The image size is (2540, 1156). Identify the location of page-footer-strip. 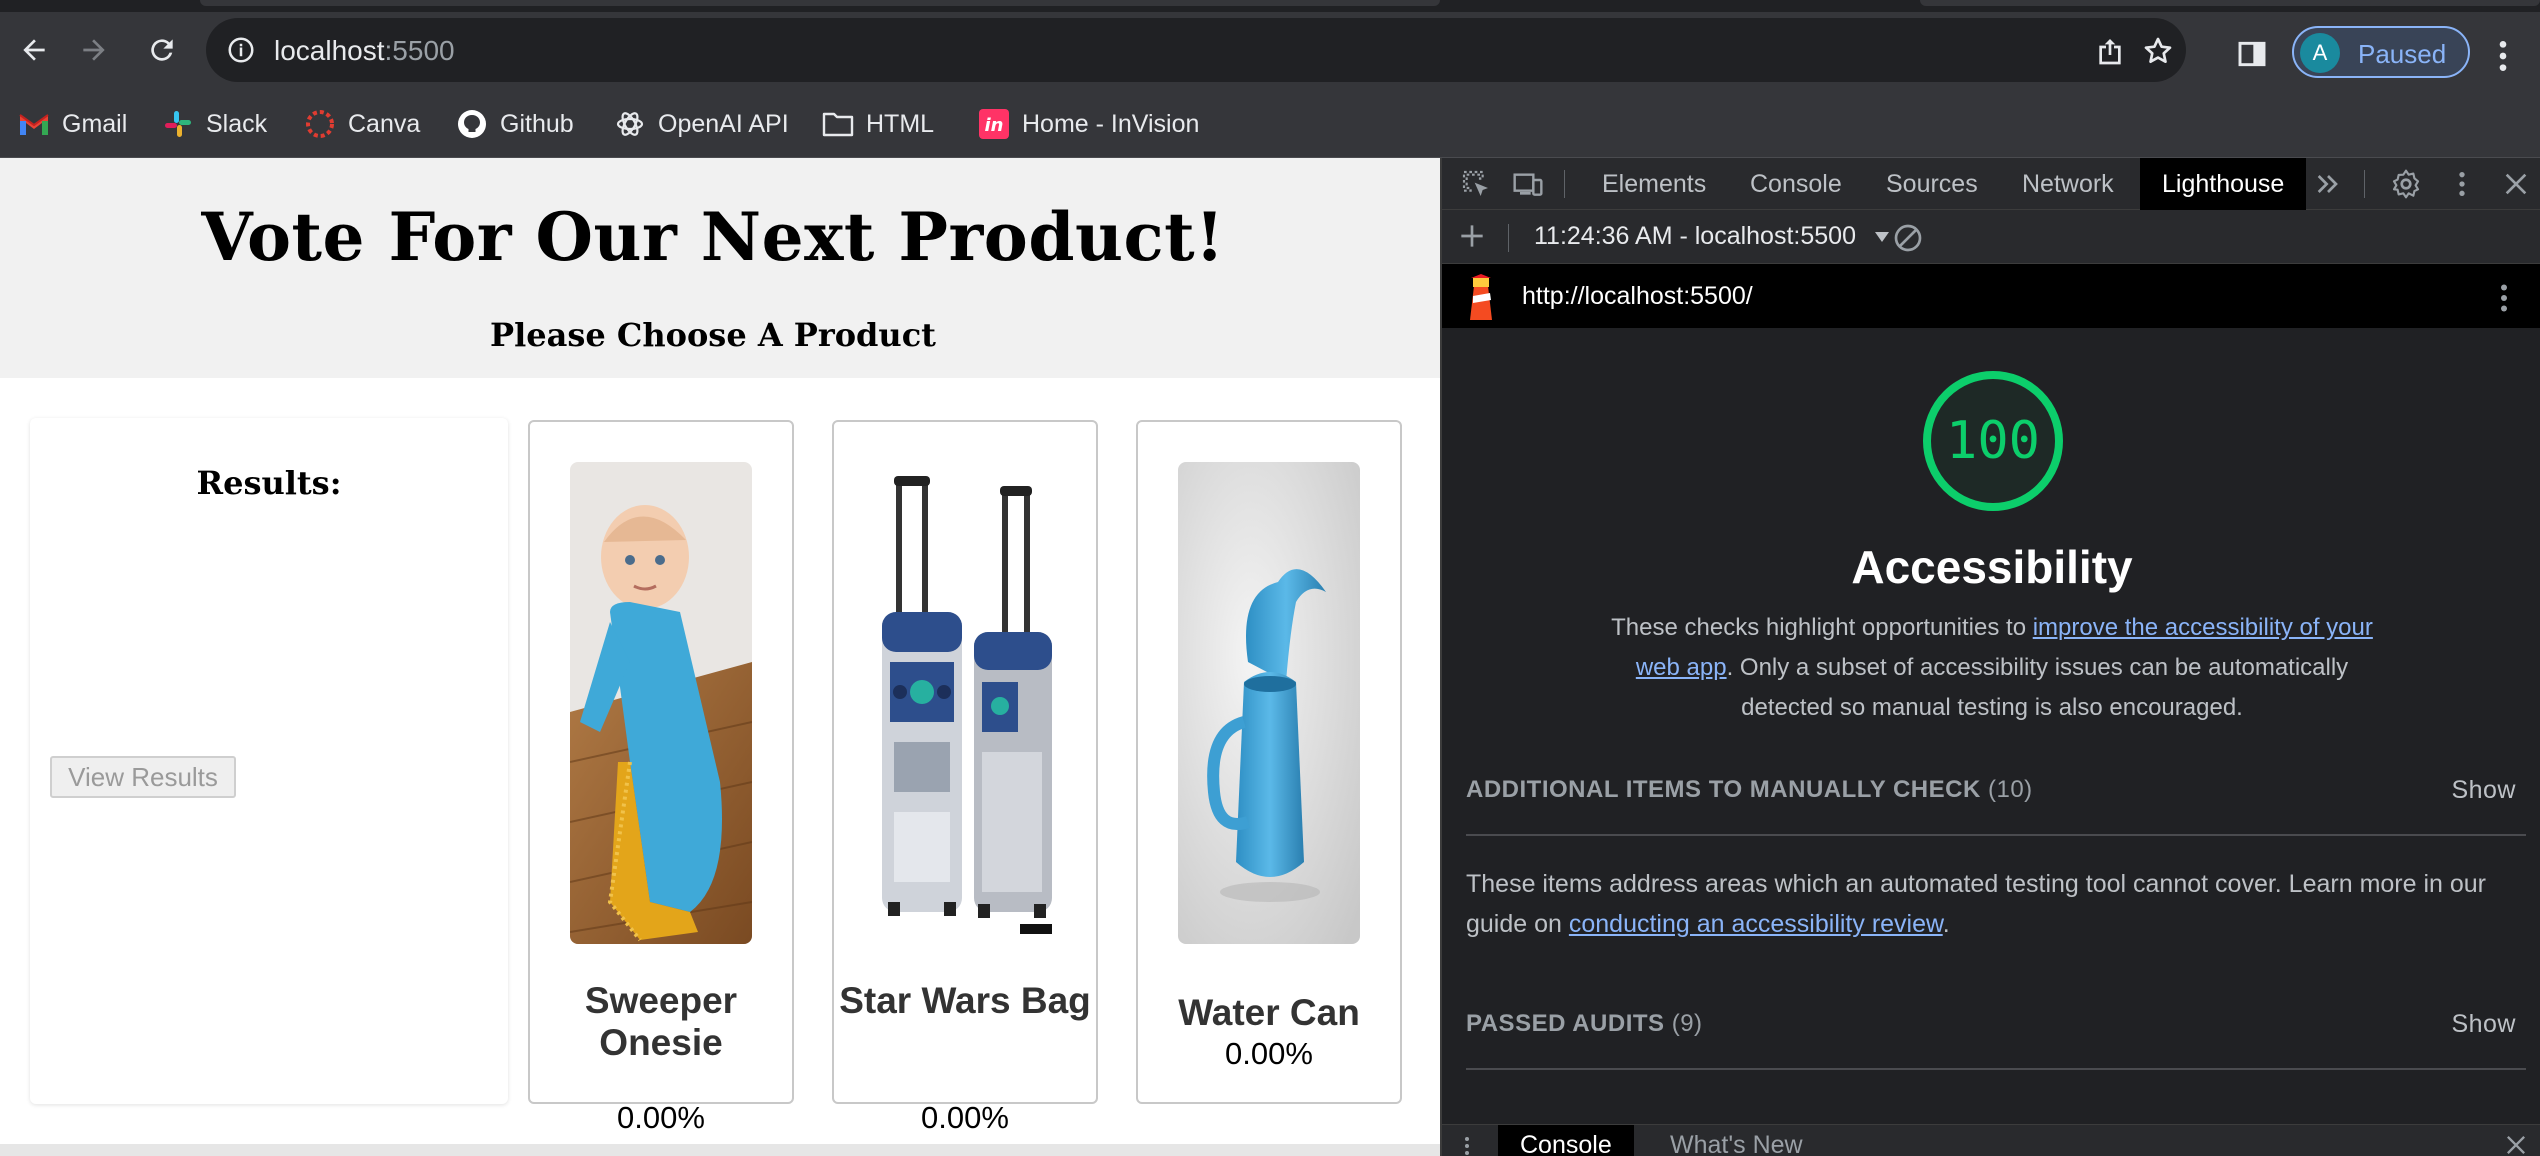
(720, 1150).